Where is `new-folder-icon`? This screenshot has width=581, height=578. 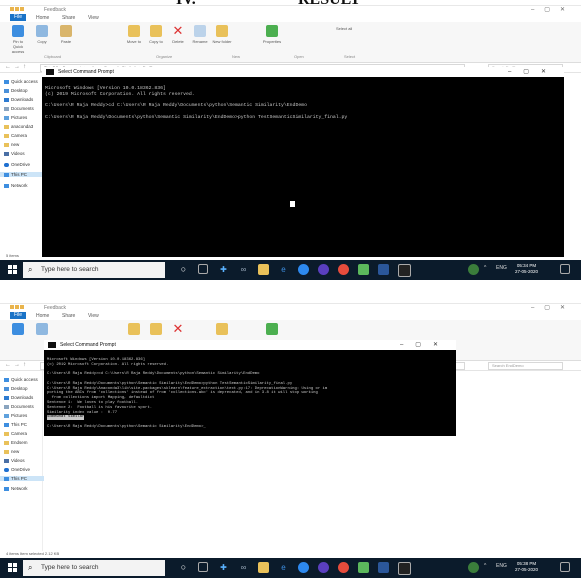 new-folder-icon is located at coordinates (222, 31).